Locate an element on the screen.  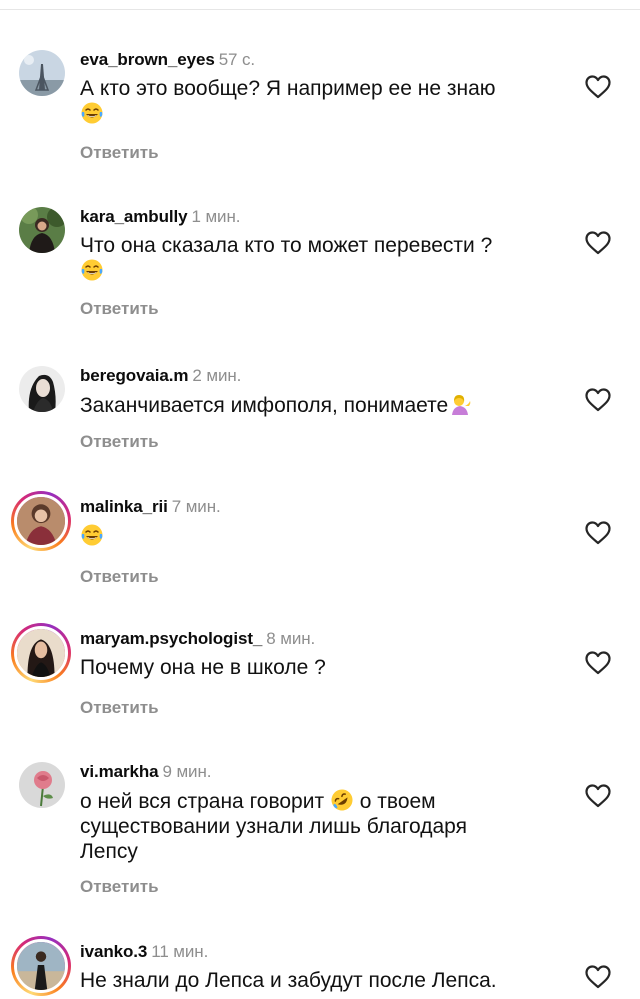
comment-text-line: о ней вся страна говорит is located at coordinates (202, 801).